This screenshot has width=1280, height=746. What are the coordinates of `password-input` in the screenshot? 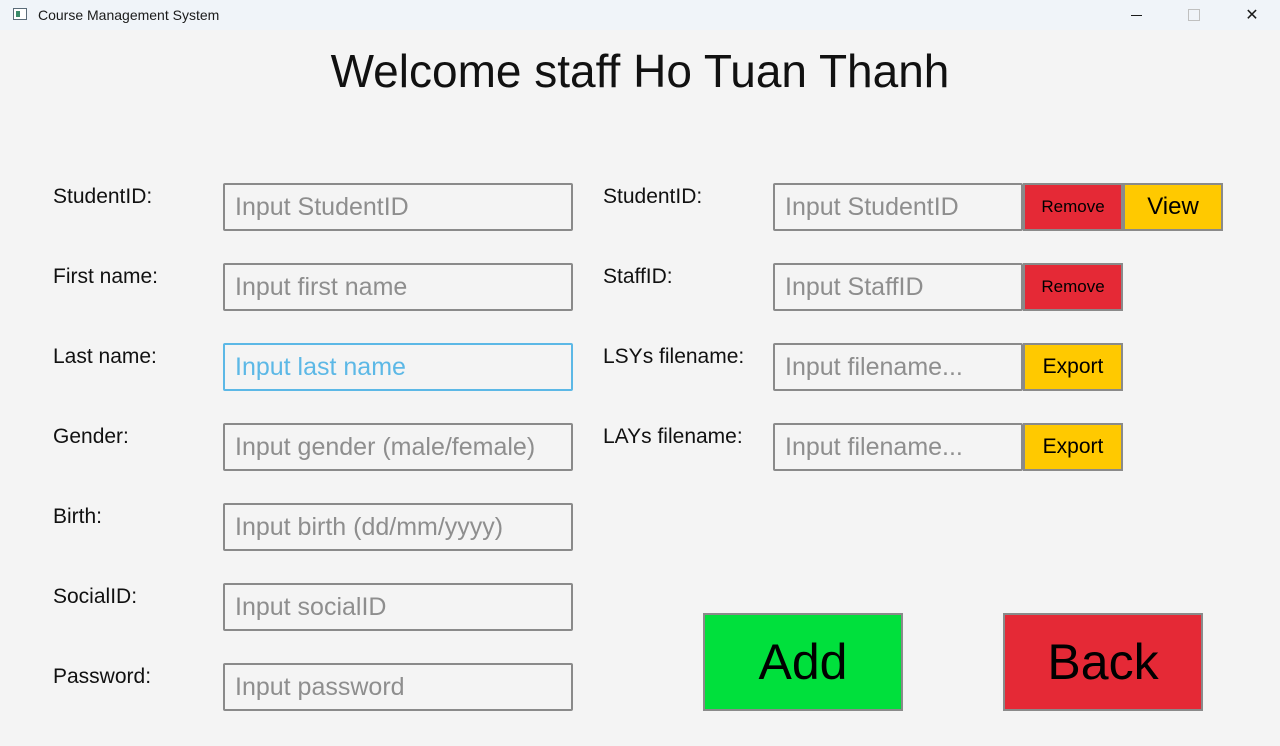 It's located at (398, 687).